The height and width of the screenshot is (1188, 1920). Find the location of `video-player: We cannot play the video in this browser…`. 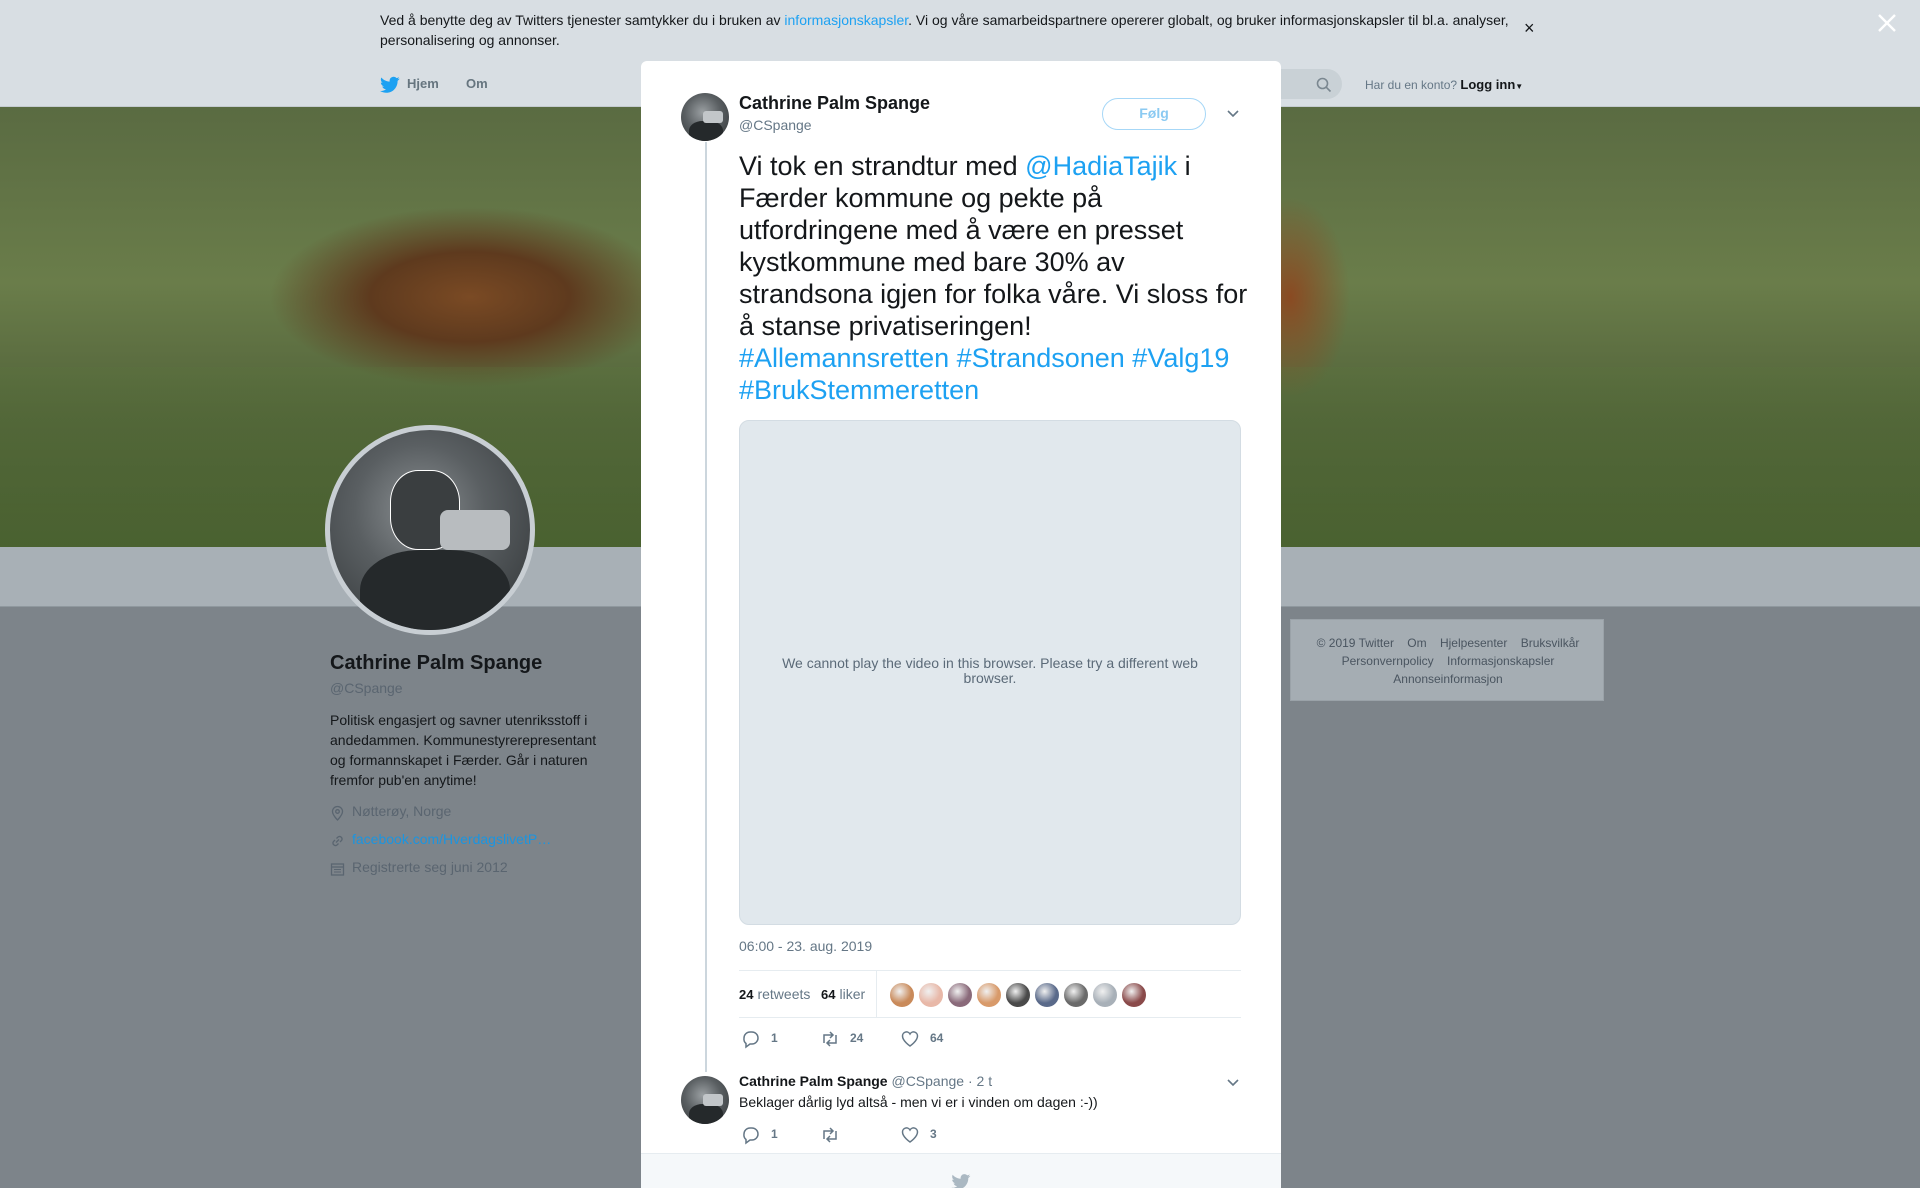

video-player: We cannot play the video in this browser… is located at coordinates (990, 672).